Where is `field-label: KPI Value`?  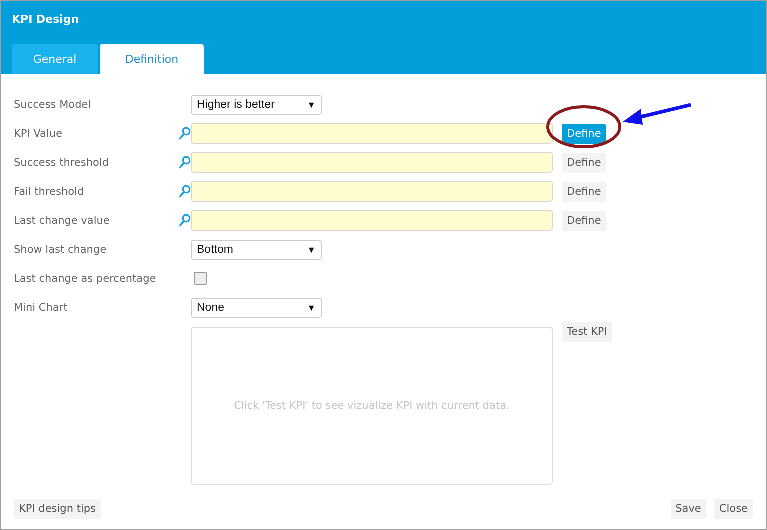 field-label: KPI Value is located at coordinates (39, 134).